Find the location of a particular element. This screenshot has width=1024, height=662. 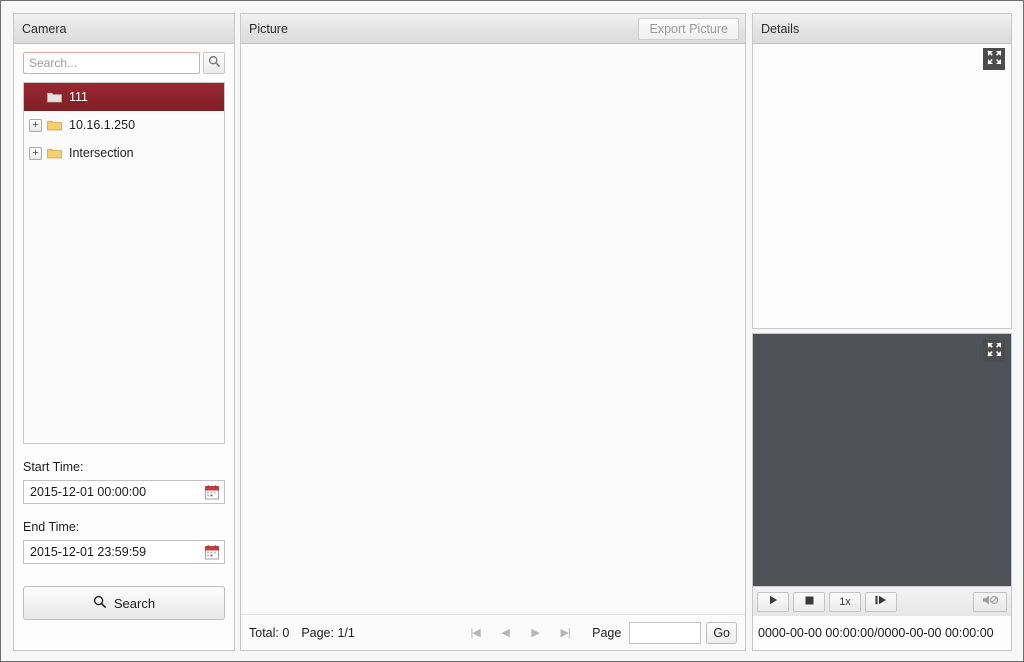

stop-button is located at coordinates (809, 601).